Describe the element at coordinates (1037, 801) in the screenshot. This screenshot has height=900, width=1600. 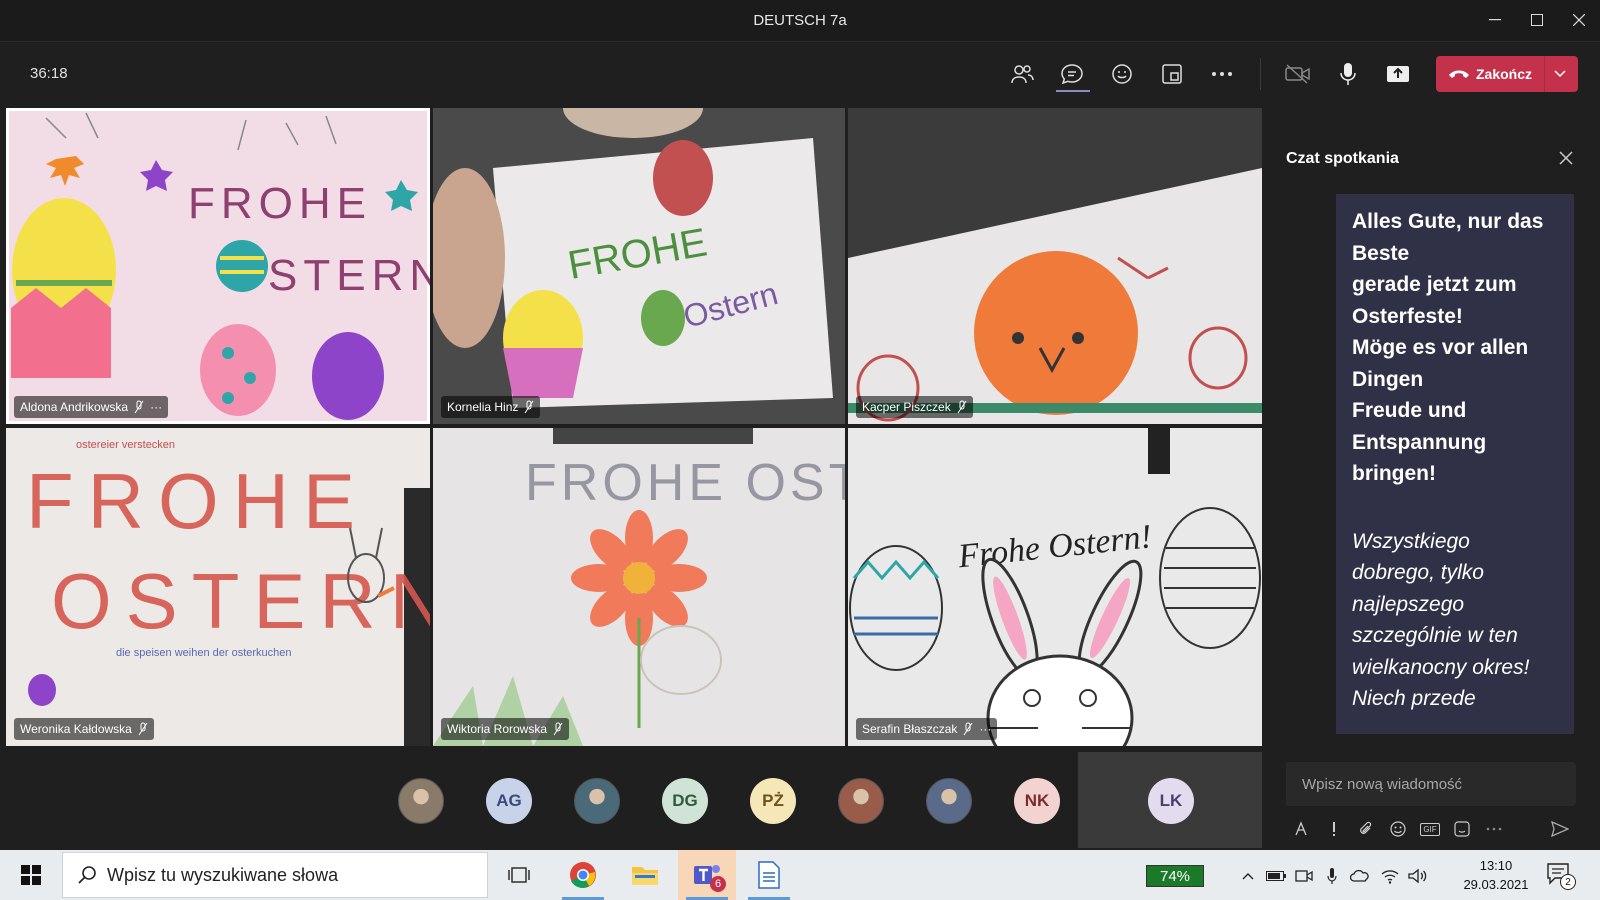
I see `participant-avatar: NK` at that location.